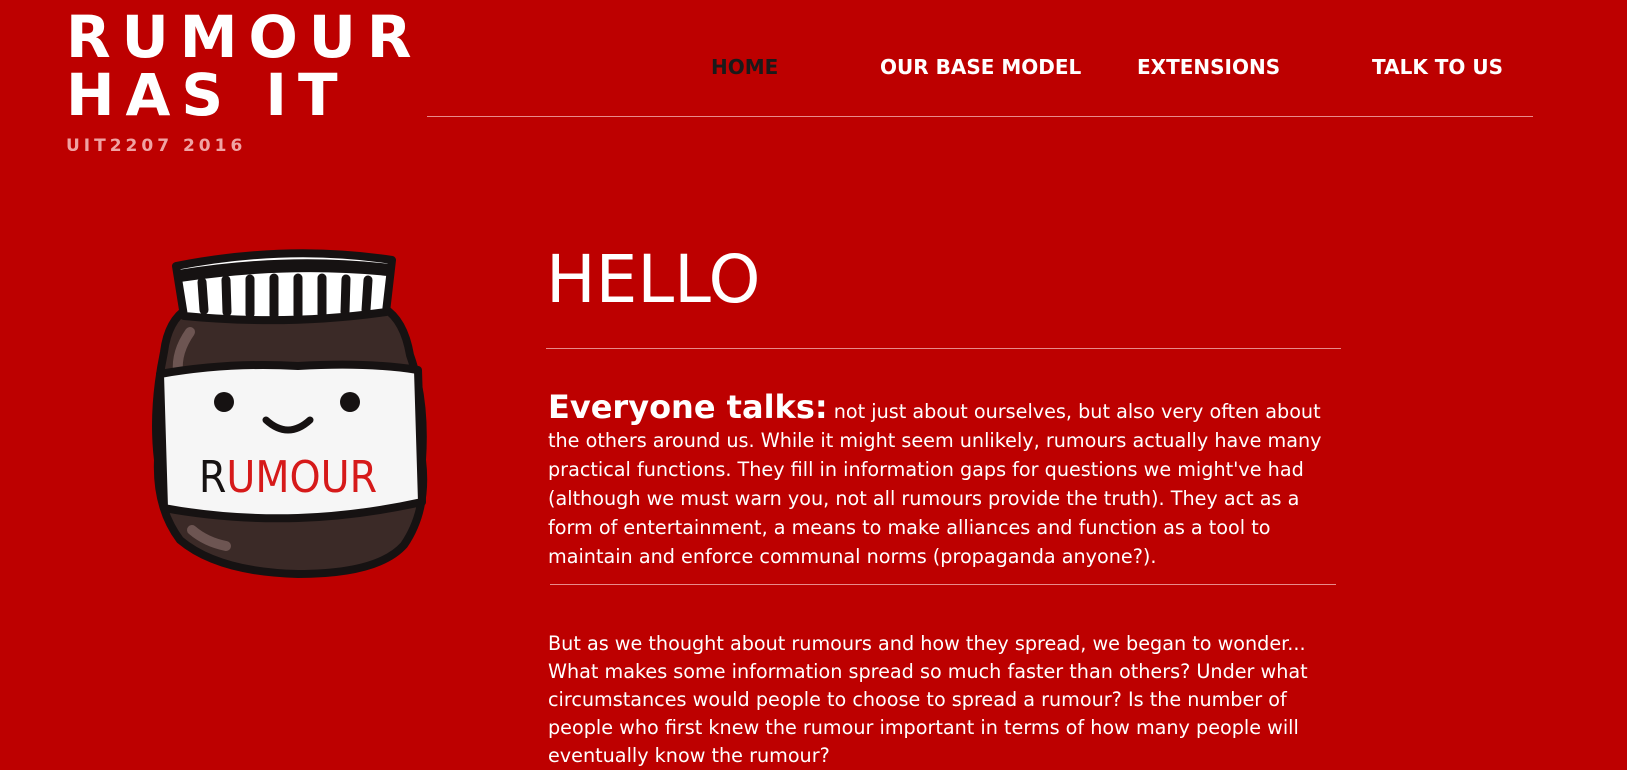 Image resolution: width=1627 pixels, height=770 pixels. I want to click on jar-label-first-letter: R, so click(213, 477).